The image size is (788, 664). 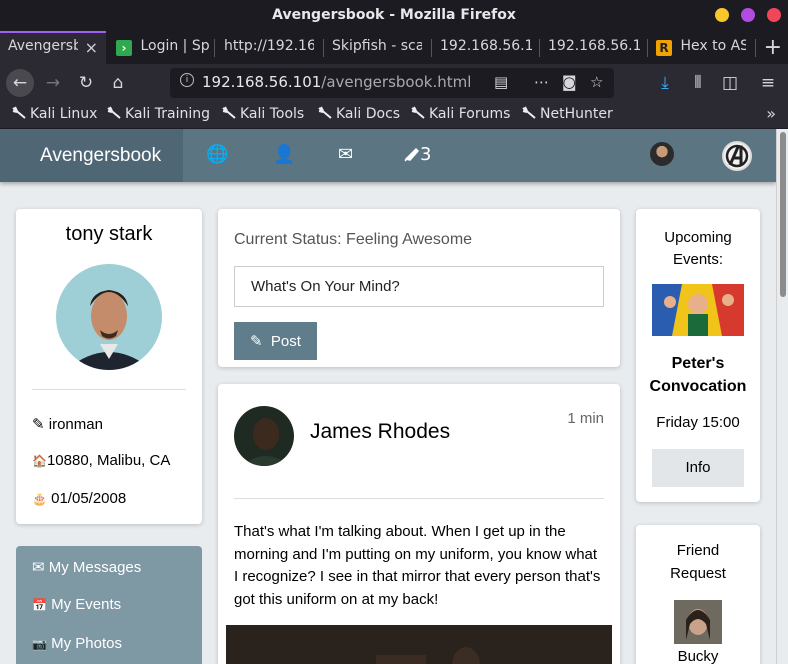 I want to click on profile-address-row: 🏠10880, Malibu, CA, so click(x=101, y=460).